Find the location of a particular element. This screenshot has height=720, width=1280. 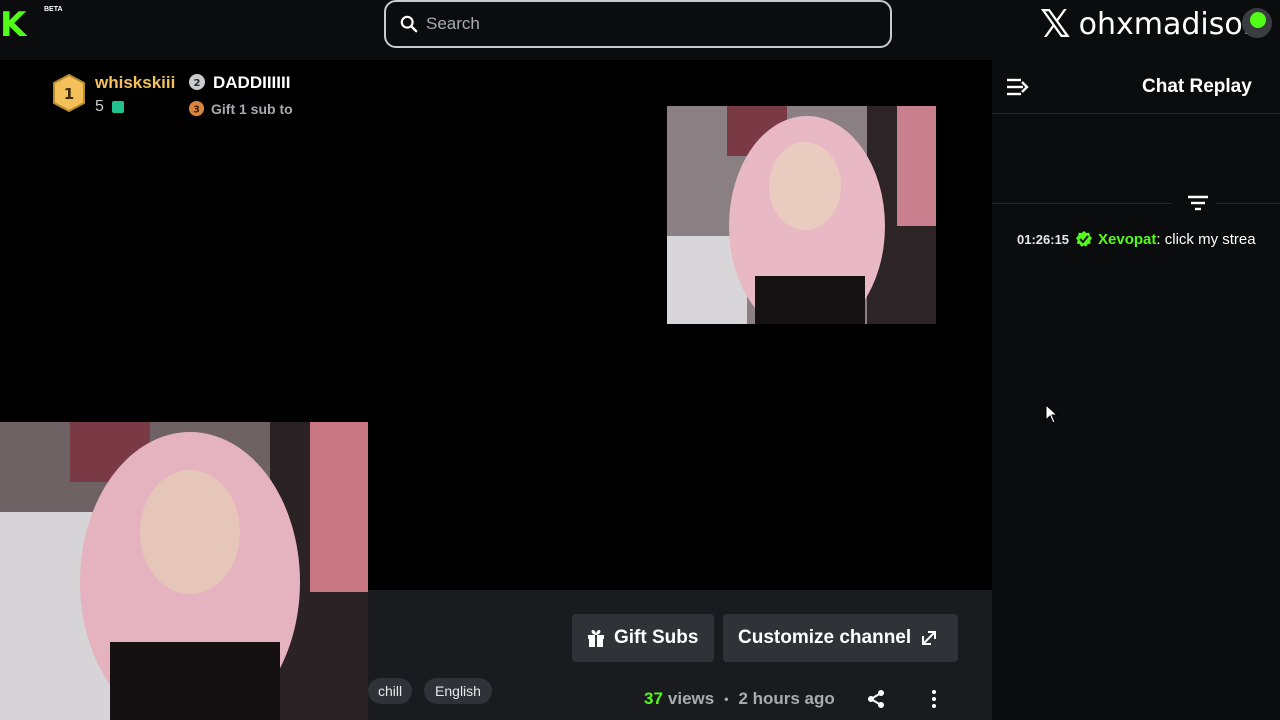

silver-badge-icon: 2 is located at coordinates (197, 82).